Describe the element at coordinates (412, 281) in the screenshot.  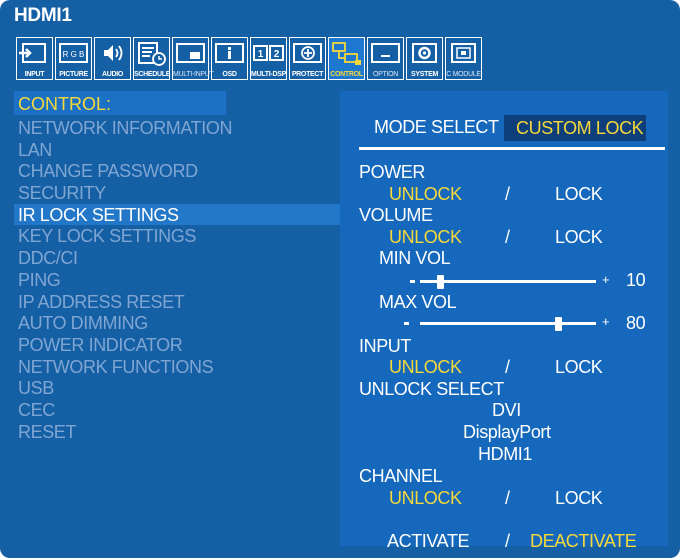
I see `min-vol-minus` at that location.